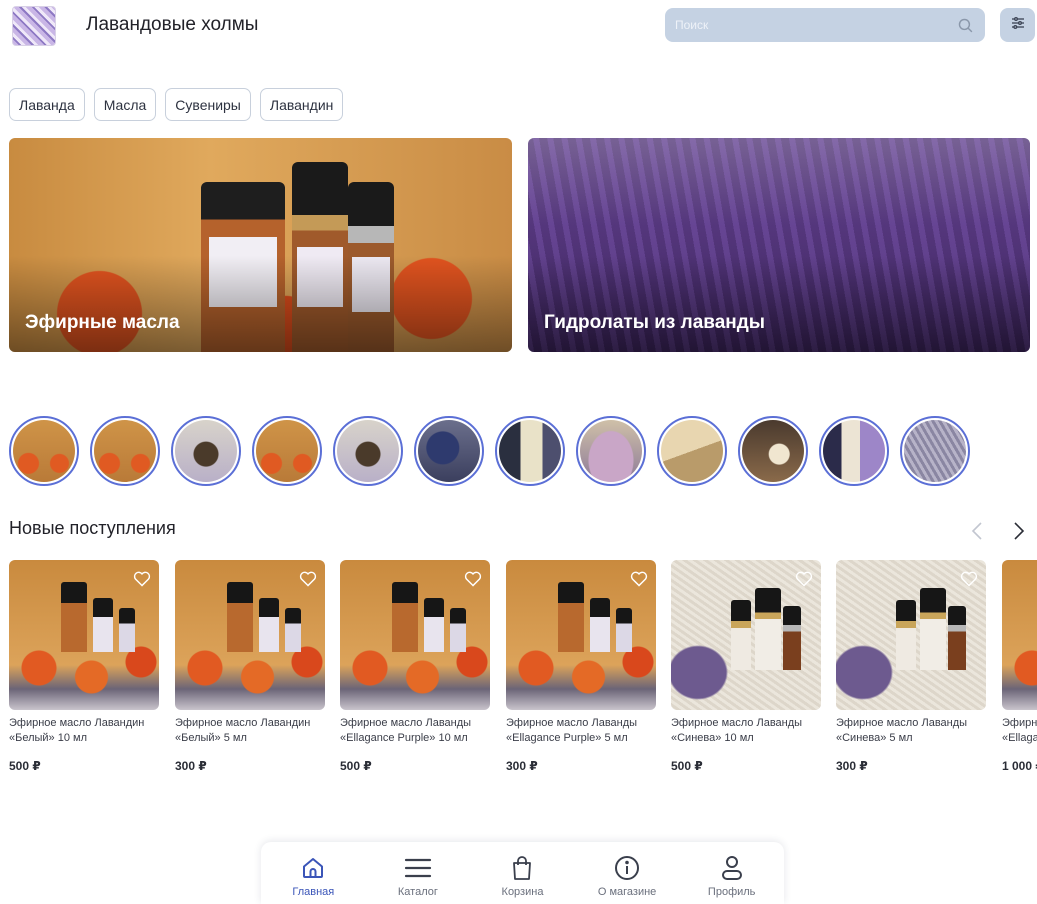 This screenshot has height=904, width=1037. What do you see at coordinates (47, 104) in the screenshot?
I see `chip-lavanda: Лаванда` at bounding box center [47, 104].